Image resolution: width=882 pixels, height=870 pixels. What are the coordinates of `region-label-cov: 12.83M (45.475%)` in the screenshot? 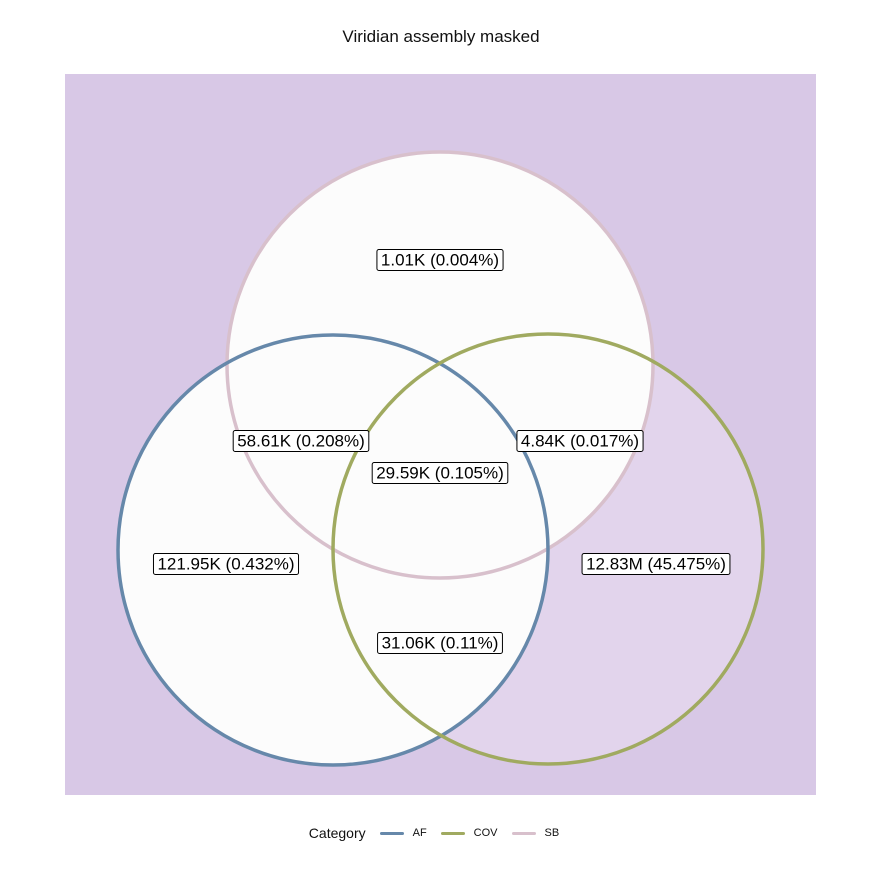 It's located at (656, 564).